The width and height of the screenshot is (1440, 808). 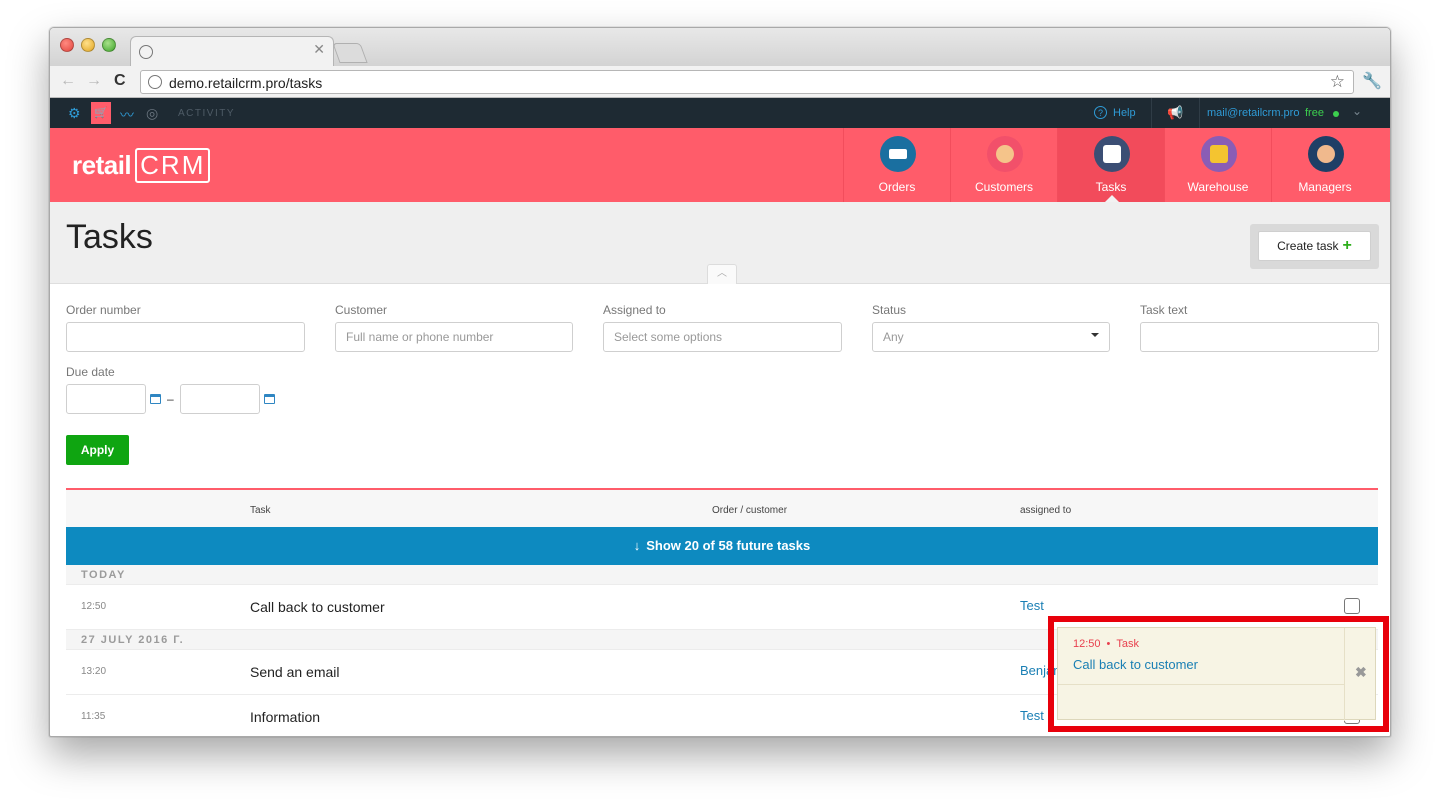 I want to click on nav-item-orders: Orders, so click(x=896, y=165).